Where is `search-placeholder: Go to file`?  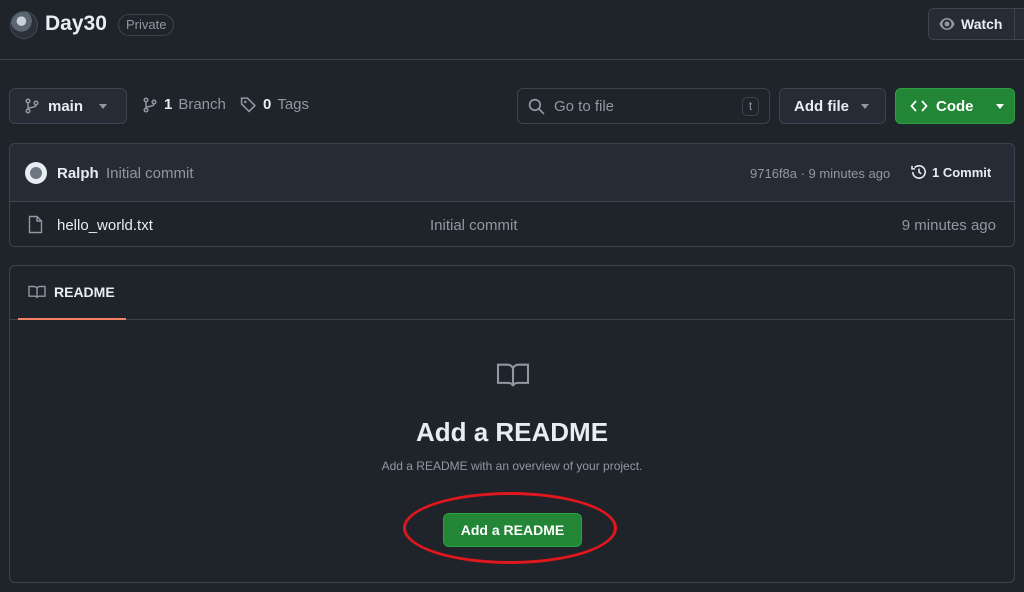 search-placeholder: Go to file is located at coordinates (584, 106).